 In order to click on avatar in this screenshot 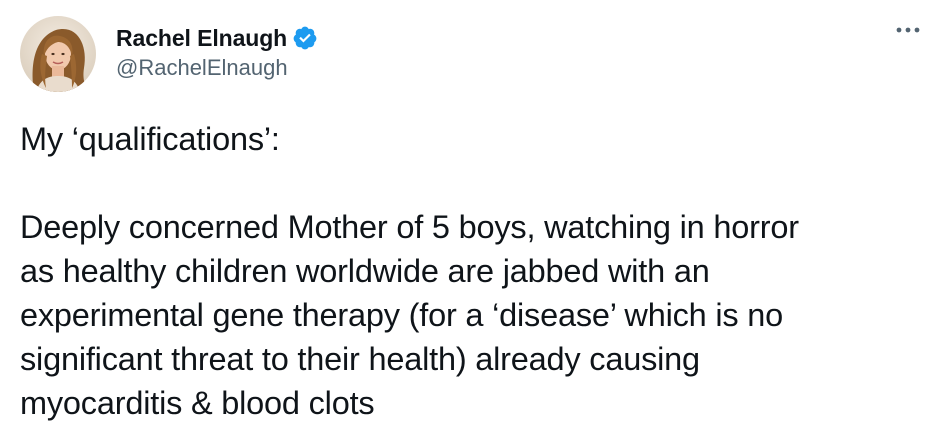, I will do `click(58, 54)`.